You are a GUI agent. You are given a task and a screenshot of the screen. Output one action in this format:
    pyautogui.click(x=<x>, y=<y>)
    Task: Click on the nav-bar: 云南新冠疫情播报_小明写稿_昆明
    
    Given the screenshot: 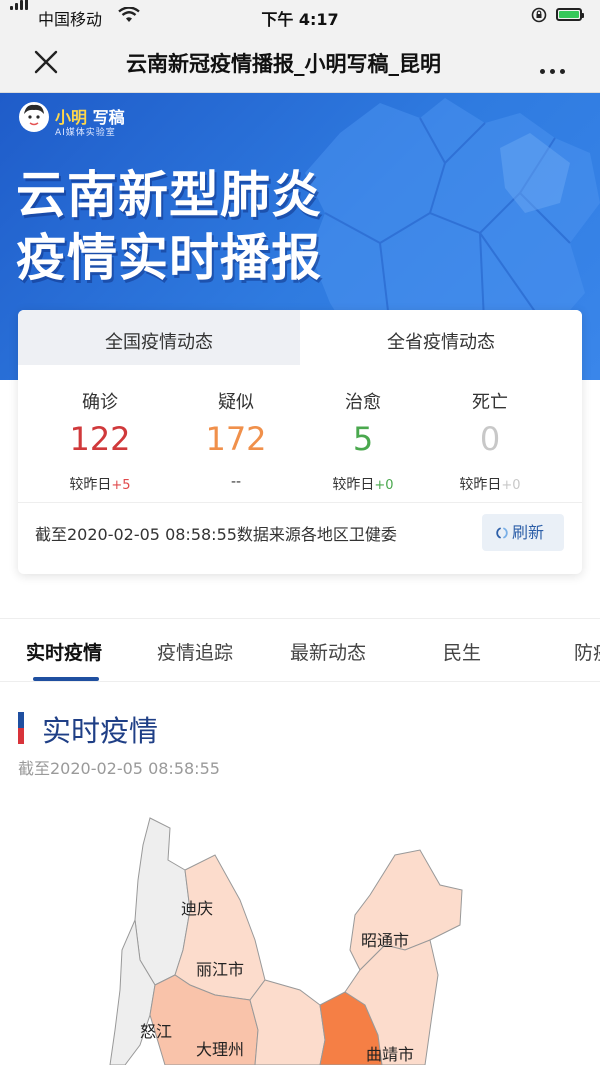 What is the action you would take?
    pyautogui.click(x=300, y=62)
    